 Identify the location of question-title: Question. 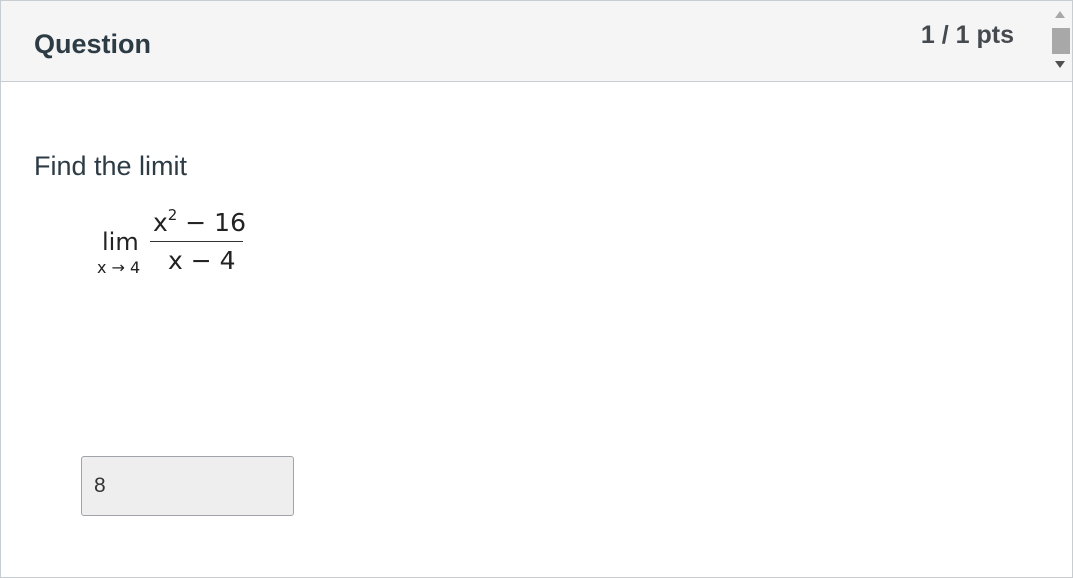
(93, 44).